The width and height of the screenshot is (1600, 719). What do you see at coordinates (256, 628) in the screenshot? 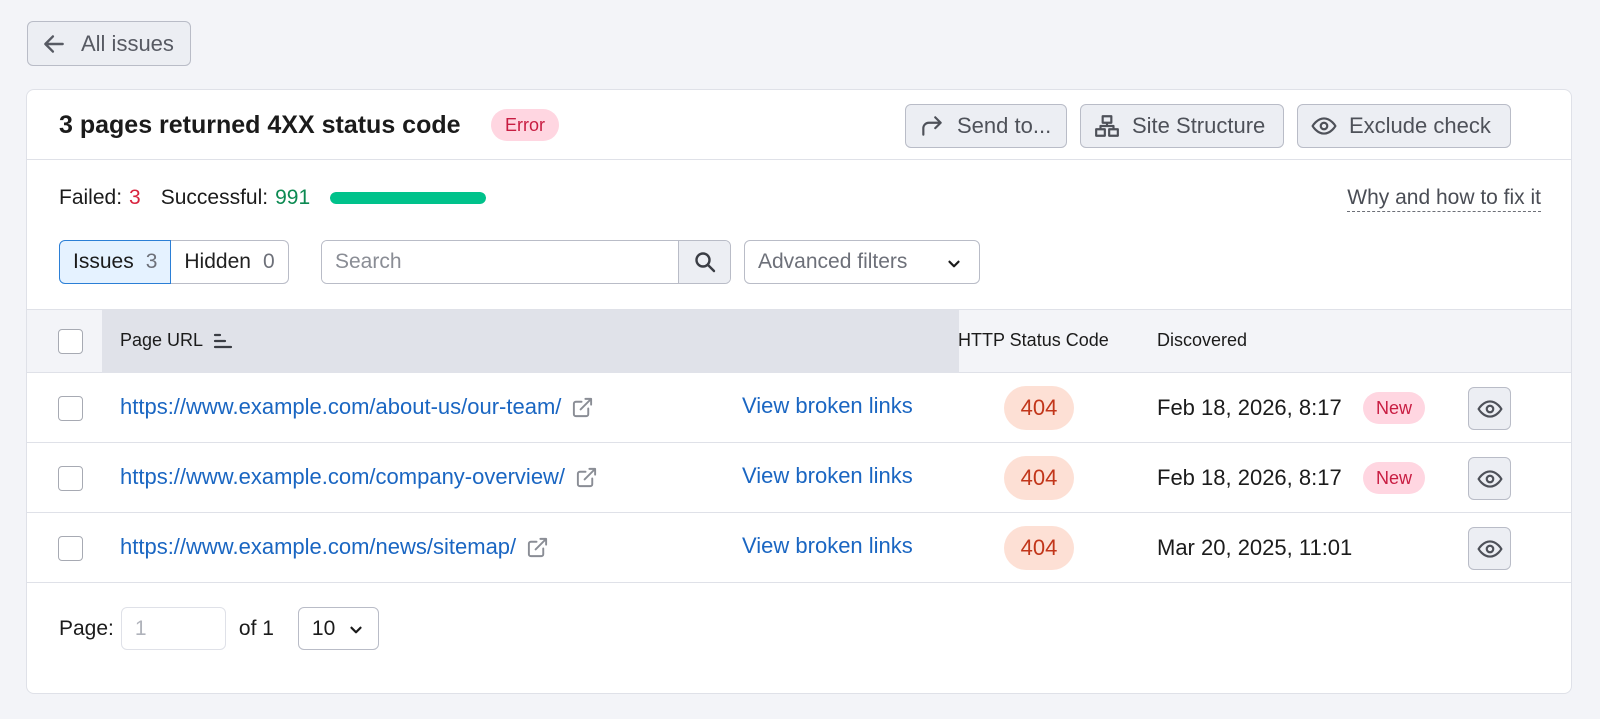
I see `page-total-label: of 1` at bounding box center [256, 628].